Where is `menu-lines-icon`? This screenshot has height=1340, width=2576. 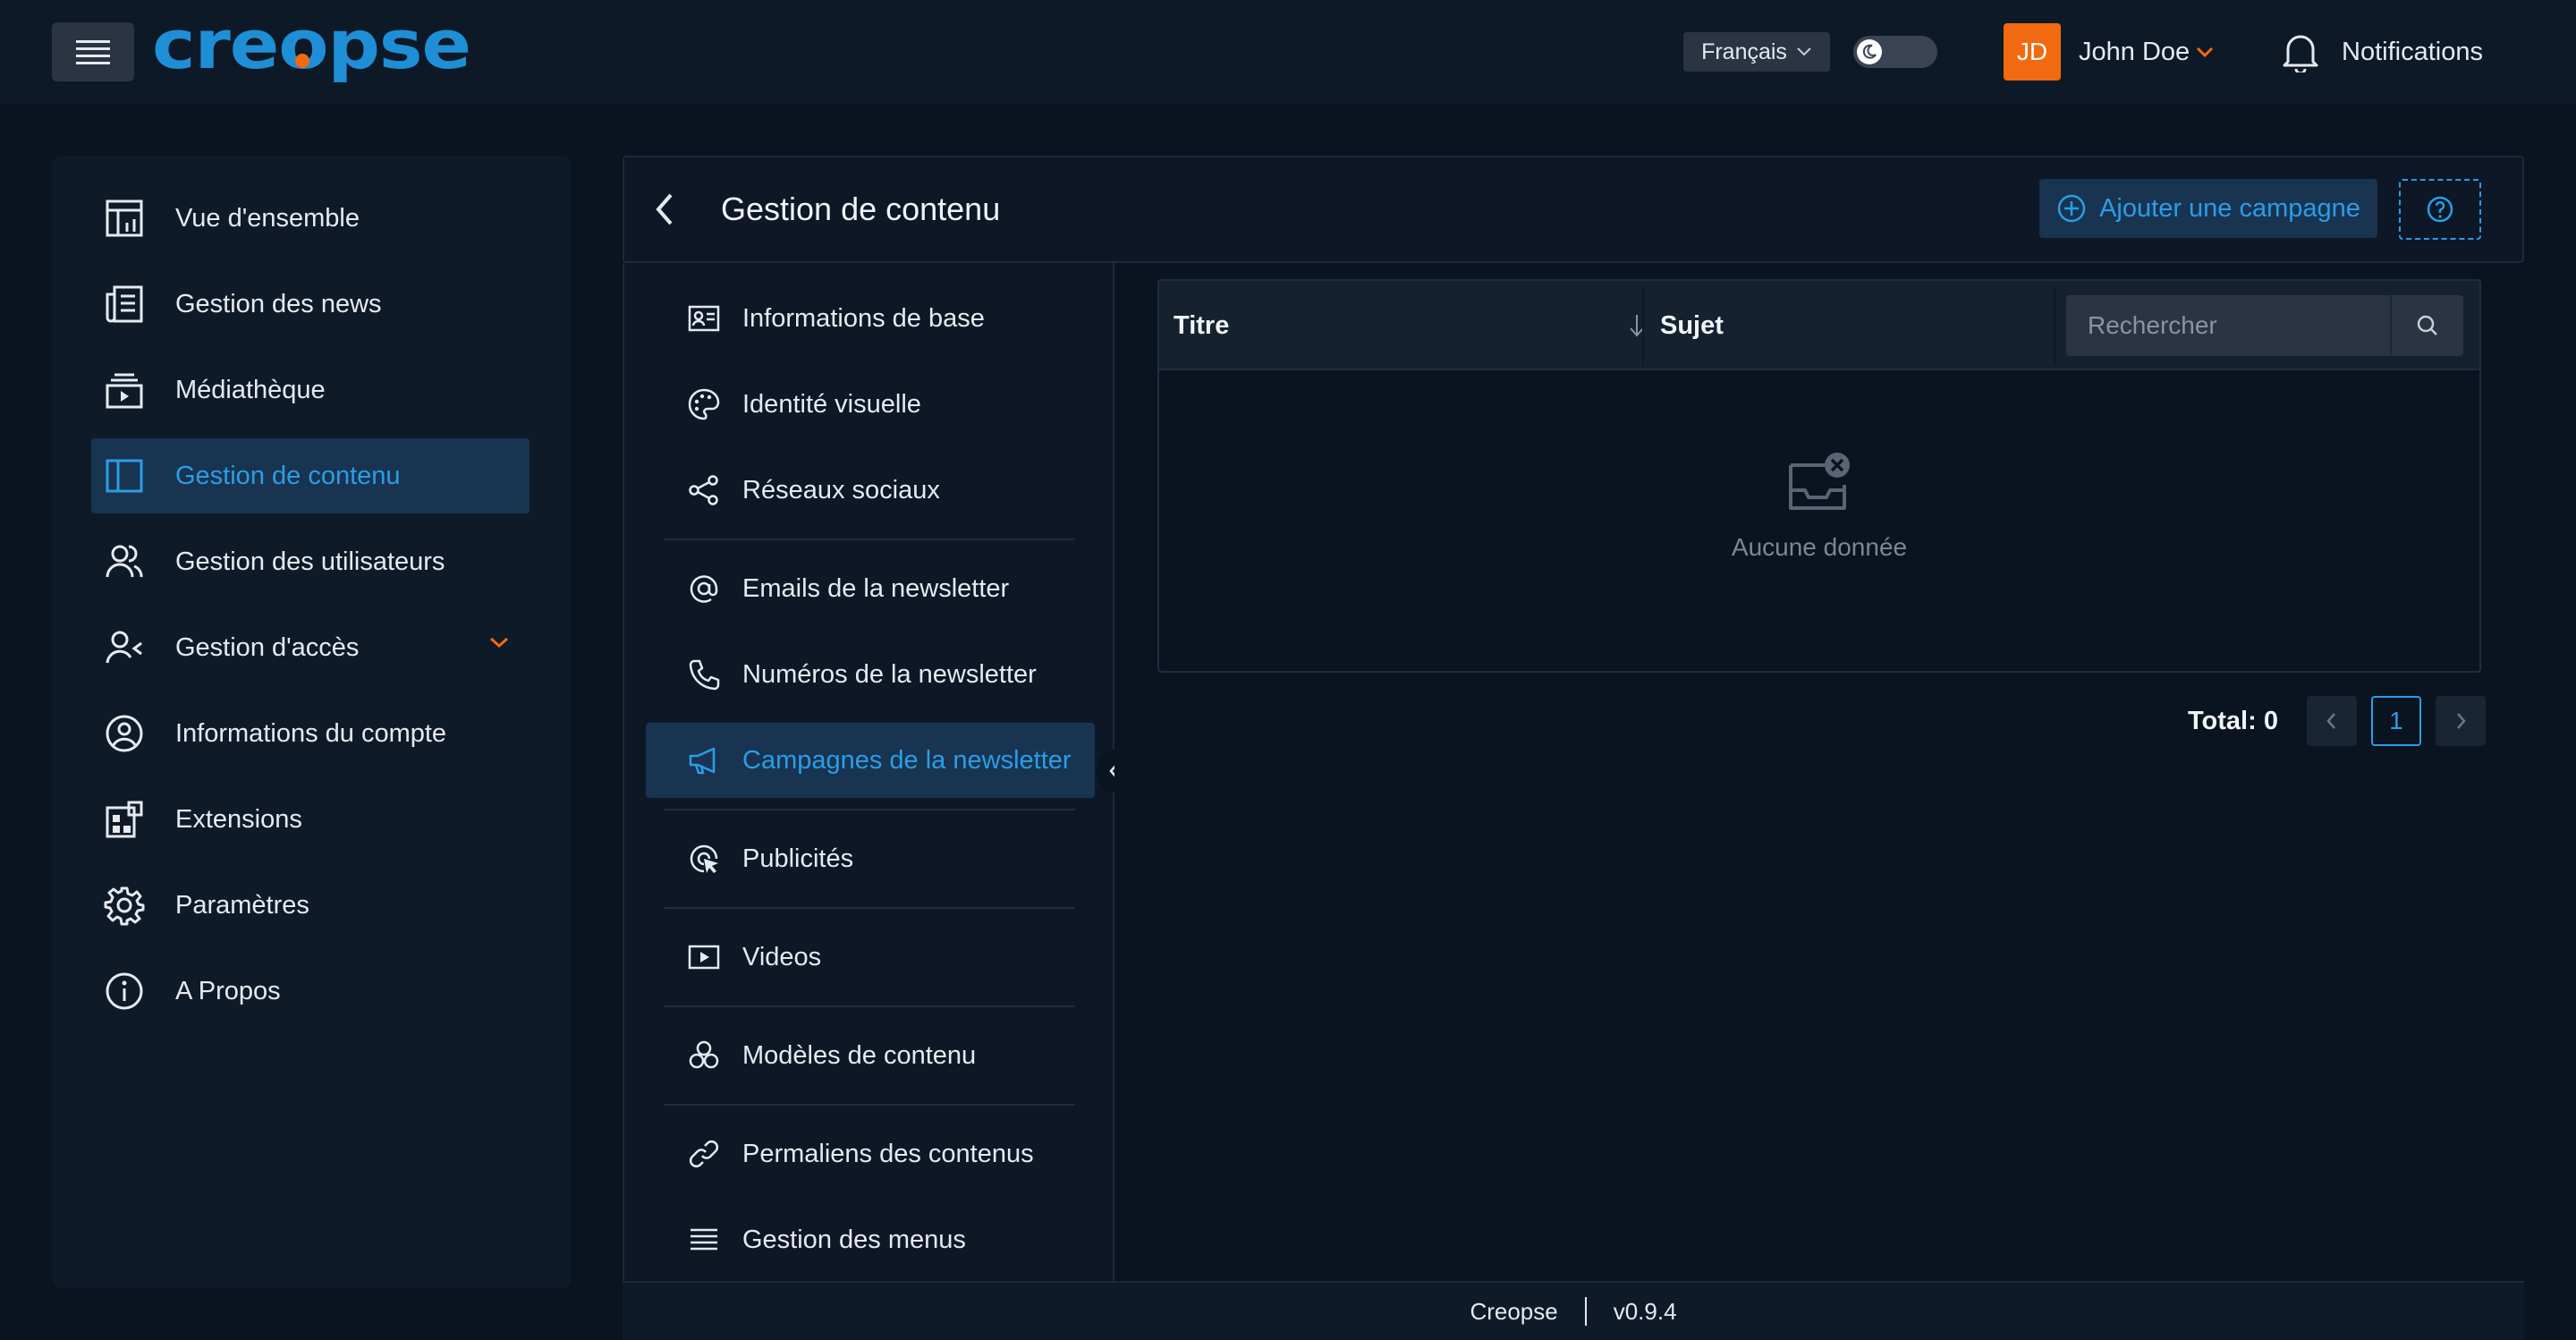
menu-lines-icon is located at coordinates (704, 1239).